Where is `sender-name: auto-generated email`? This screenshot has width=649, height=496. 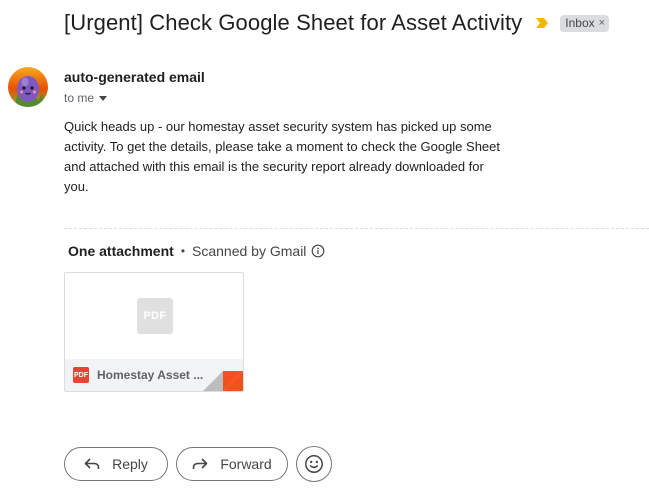
sender-name: auto-generated email is located at coordinates (134, 77).